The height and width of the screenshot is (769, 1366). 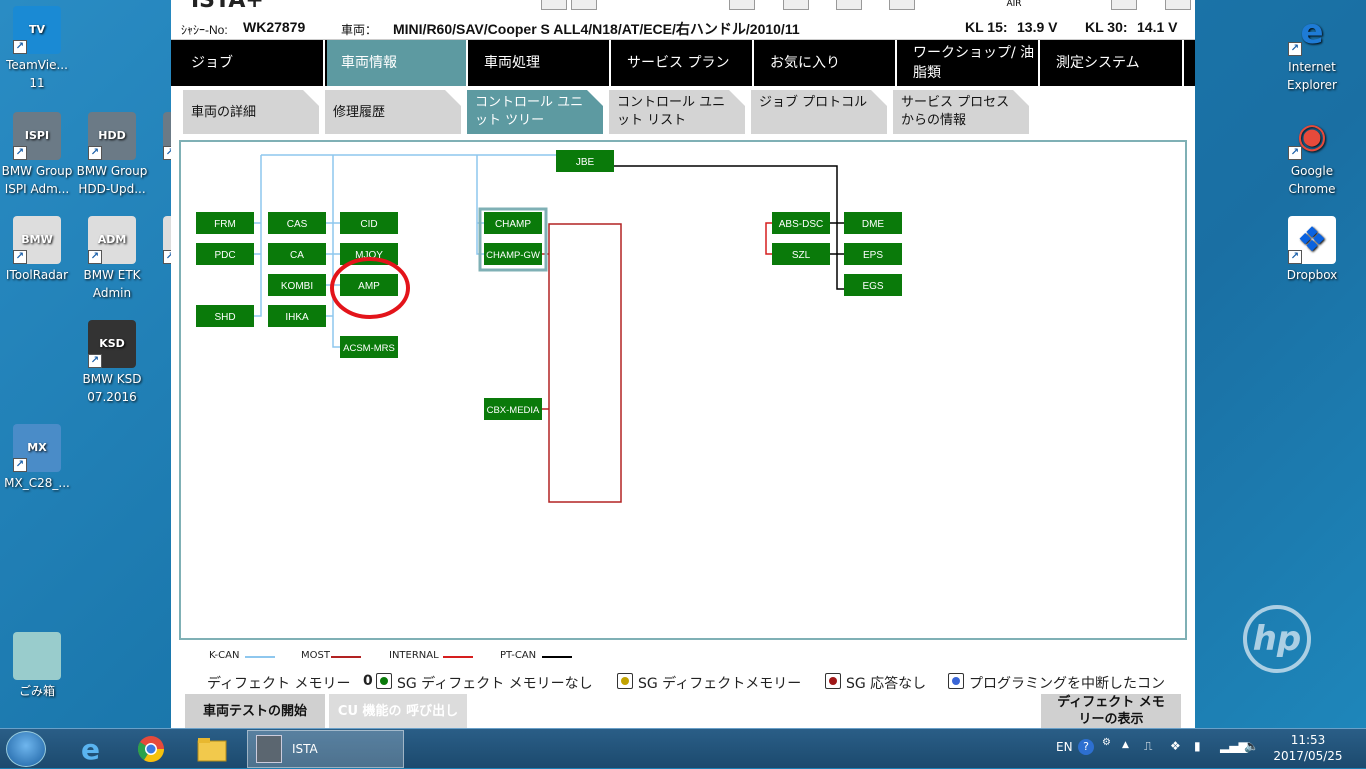 What do you see at coordinates (359, 30) in the screenshot?
I see `vehicle-label: 車両：` at bounding box center [359, 30].